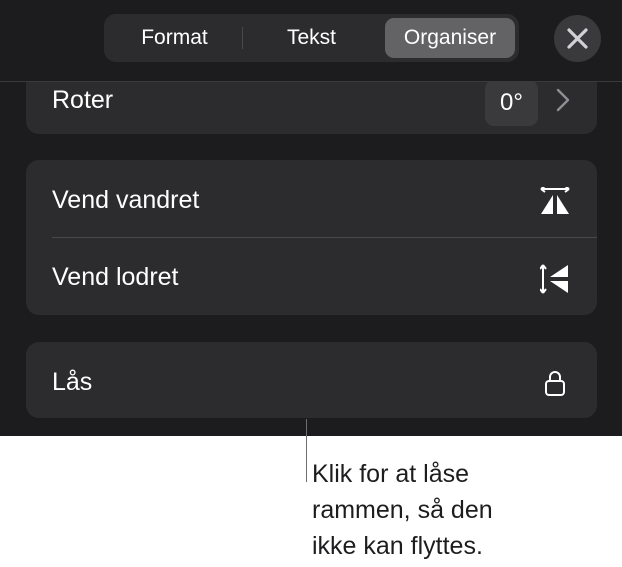 Image resolution: width=622 pixels, height=567 pixels. Describe the element at coordinates (174, 38) in the screenshot. I see `tab-format: Format` at that location.